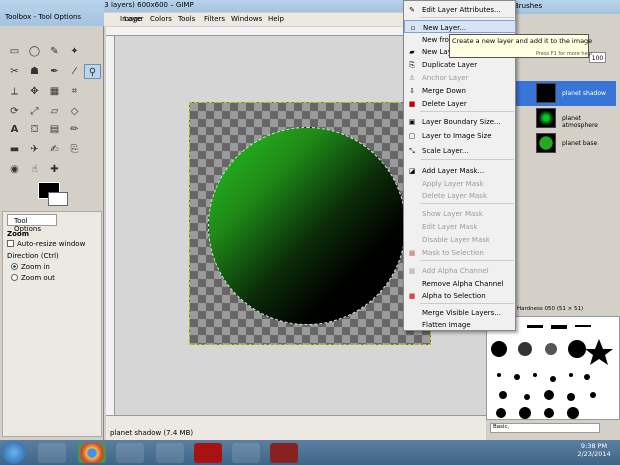 Image resolution: width=620 pixels, height=465 pixels. I want to click on ellipse-select-icon: ◯, so click(34, 51).